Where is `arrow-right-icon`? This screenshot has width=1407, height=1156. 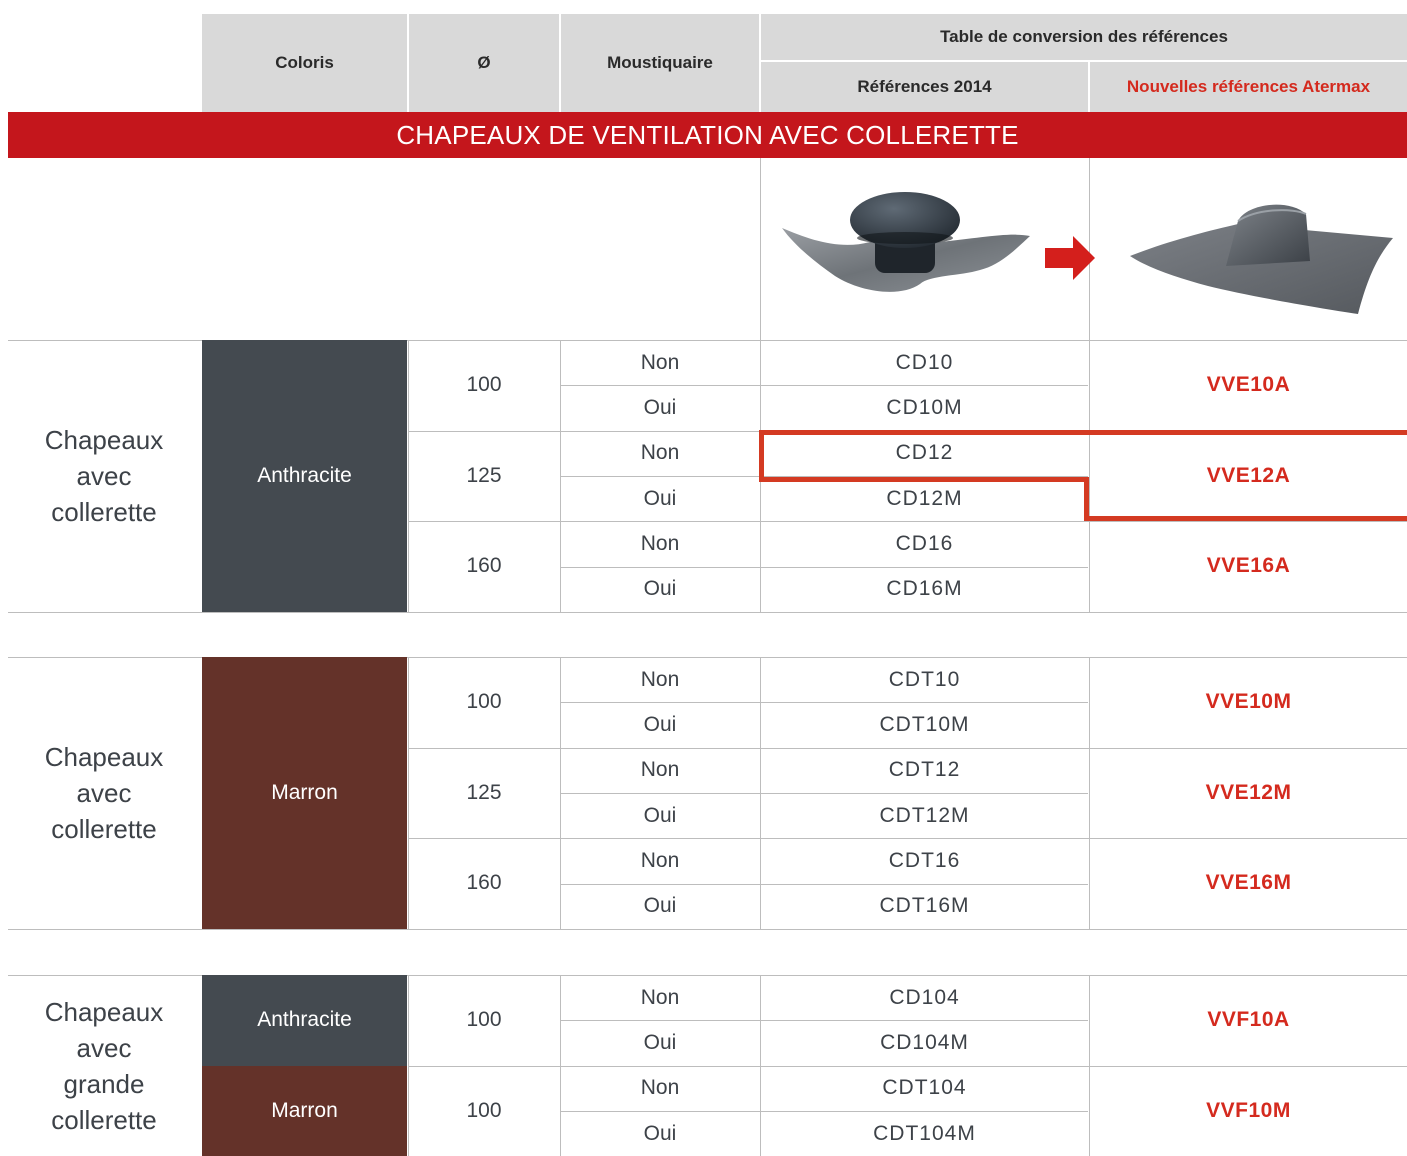 arrow-right-icon is located at coordinates (1070, 258).